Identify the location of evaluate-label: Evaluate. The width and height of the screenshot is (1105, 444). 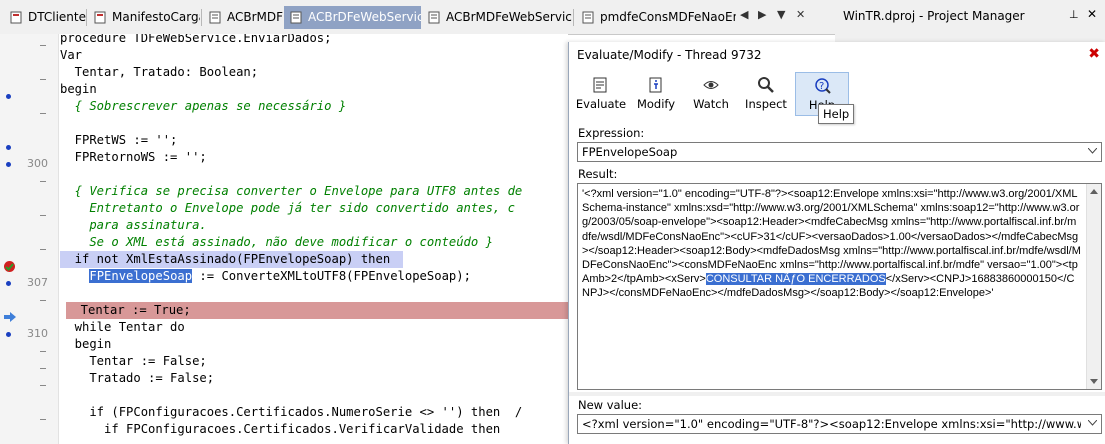
(601, 104).